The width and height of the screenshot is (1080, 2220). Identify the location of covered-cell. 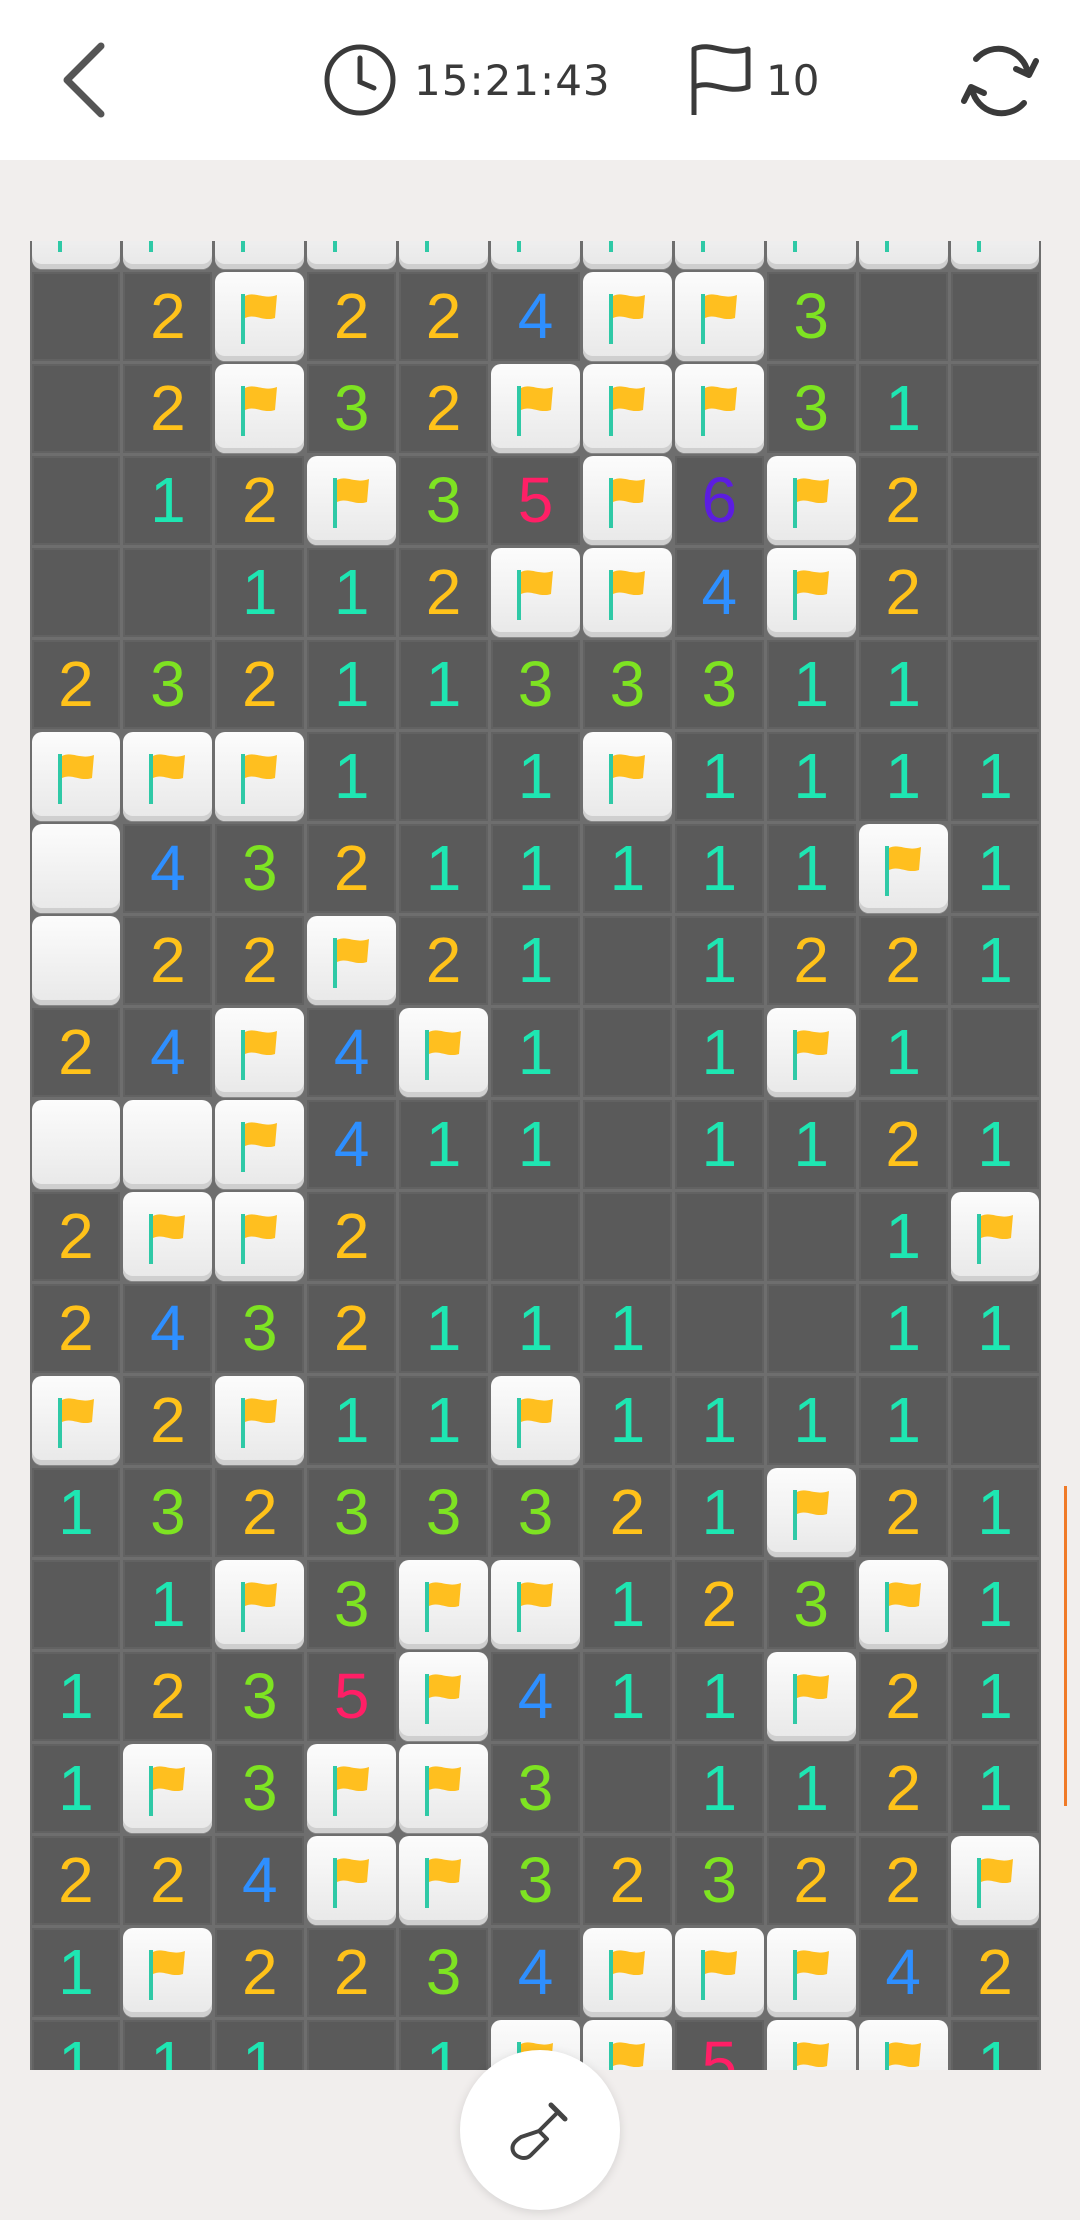
(76, 868).